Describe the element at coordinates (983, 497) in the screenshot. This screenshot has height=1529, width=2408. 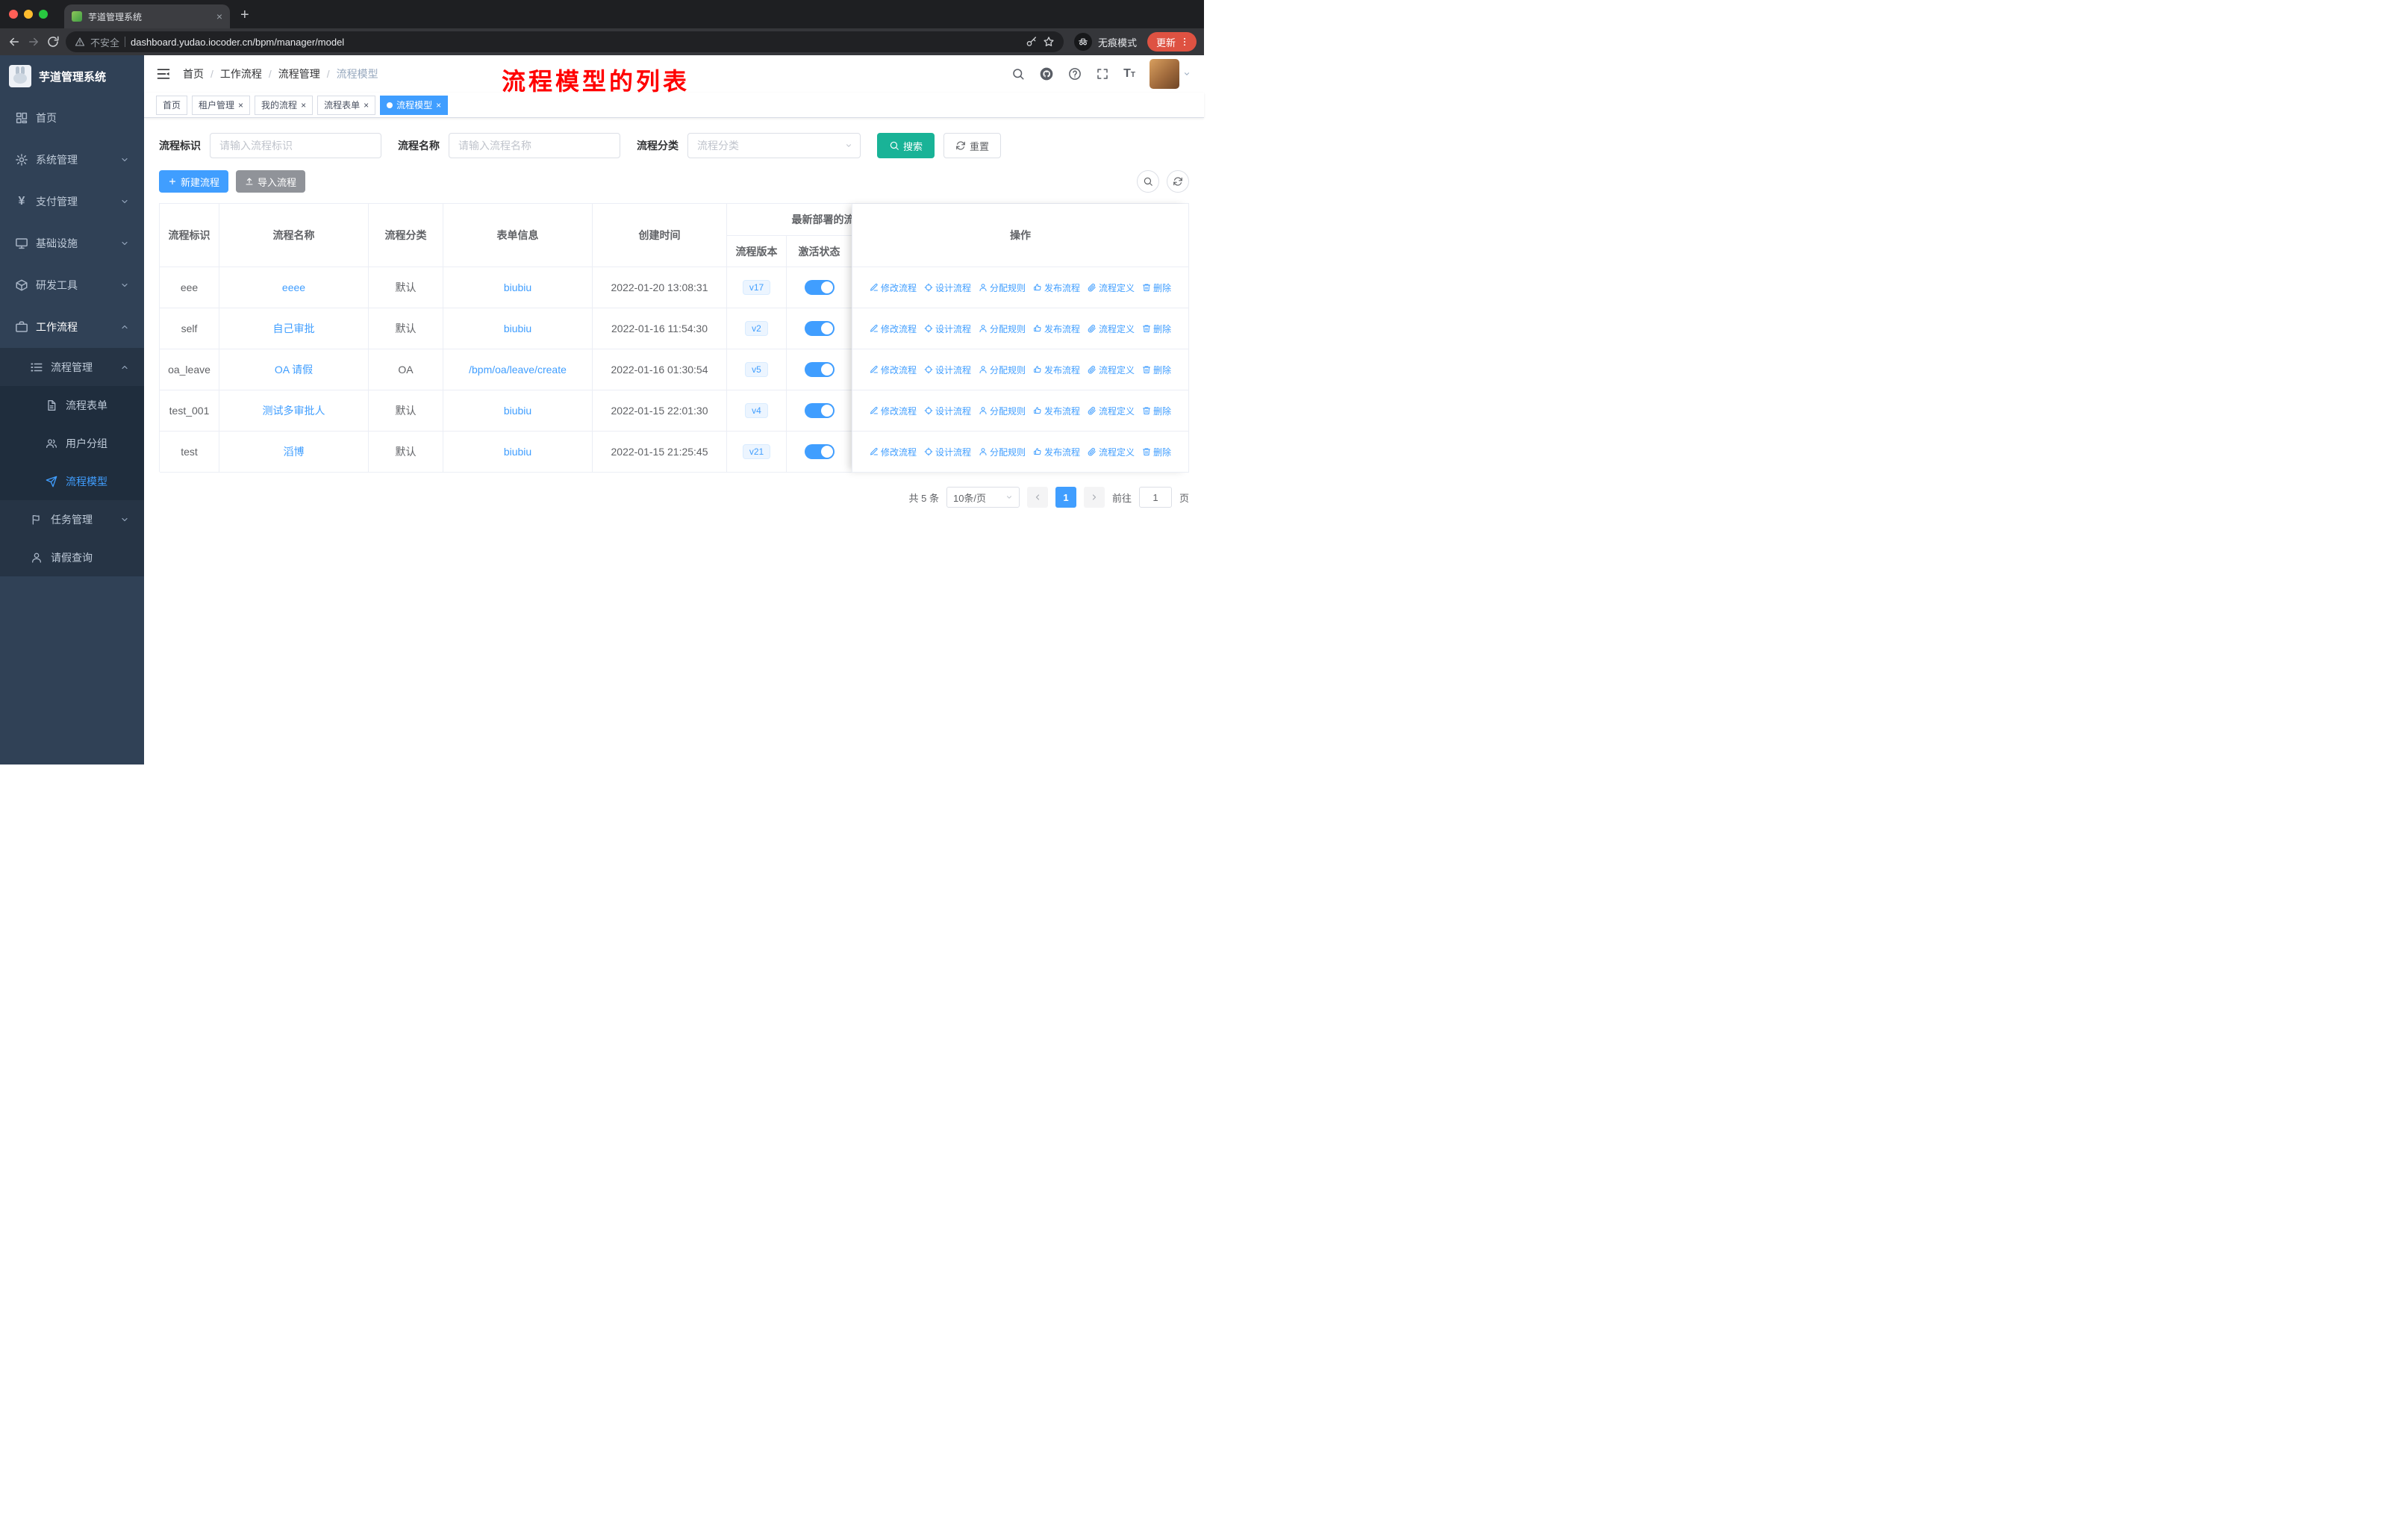
I see `page-size-select: 10条/页` at that location.